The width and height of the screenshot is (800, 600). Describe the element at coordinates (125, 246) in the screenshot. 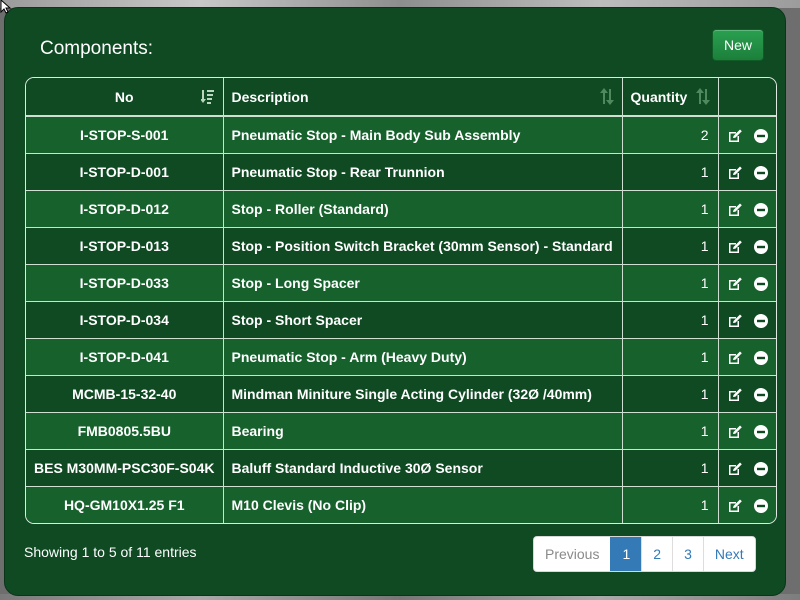

I see `cell-no: I-STOP-D-013` at that location.